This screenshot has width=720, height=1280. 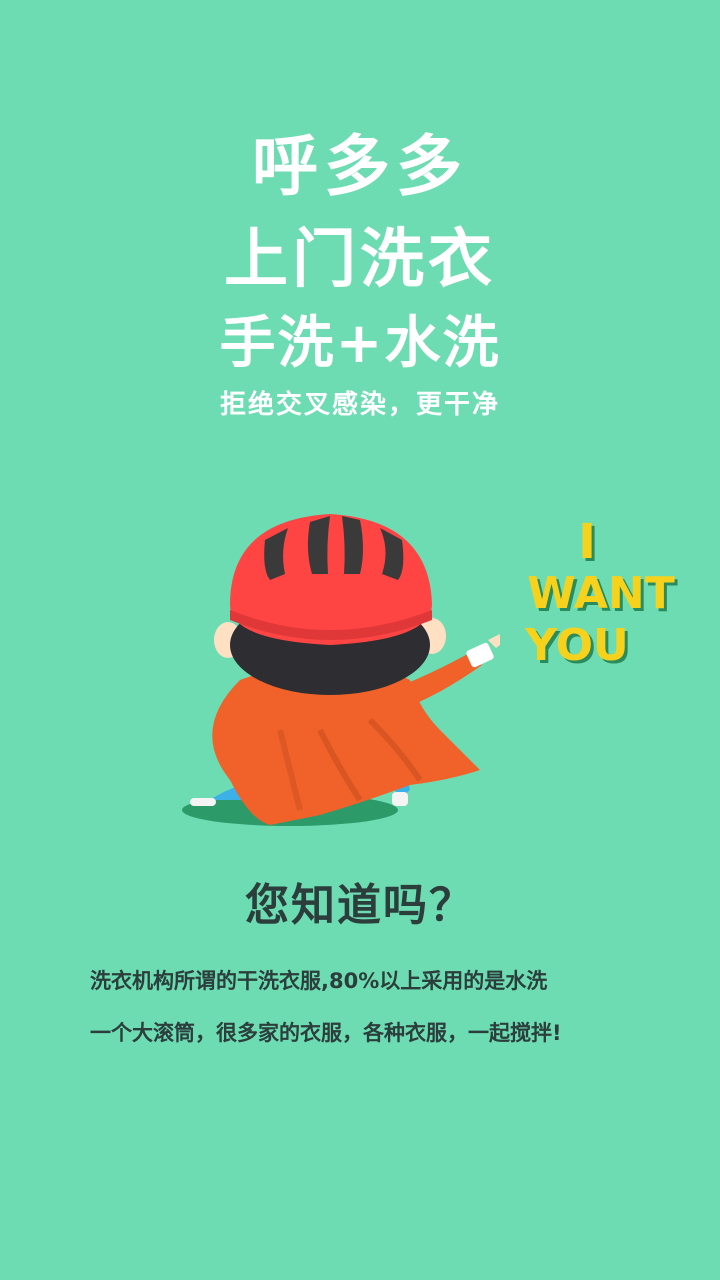 I want to click on speech-bubble-text: I WANT YOU, so click(x=600, y=594).